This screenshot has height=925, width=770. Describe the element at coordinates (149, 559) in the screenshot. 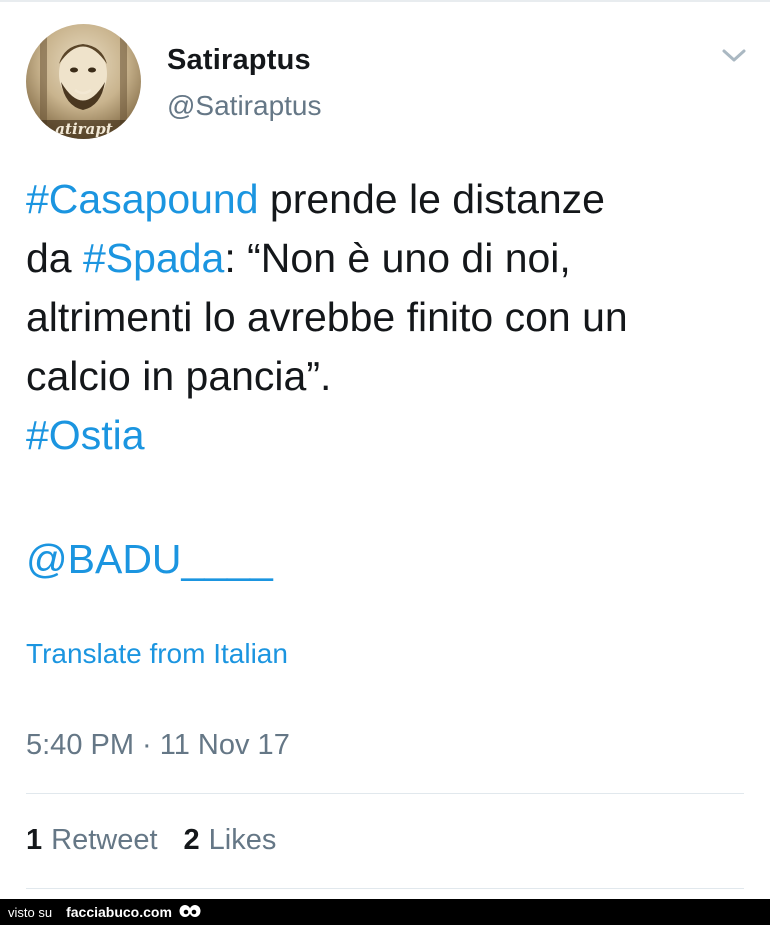

I see `mention-link: @BADU____` at that location.